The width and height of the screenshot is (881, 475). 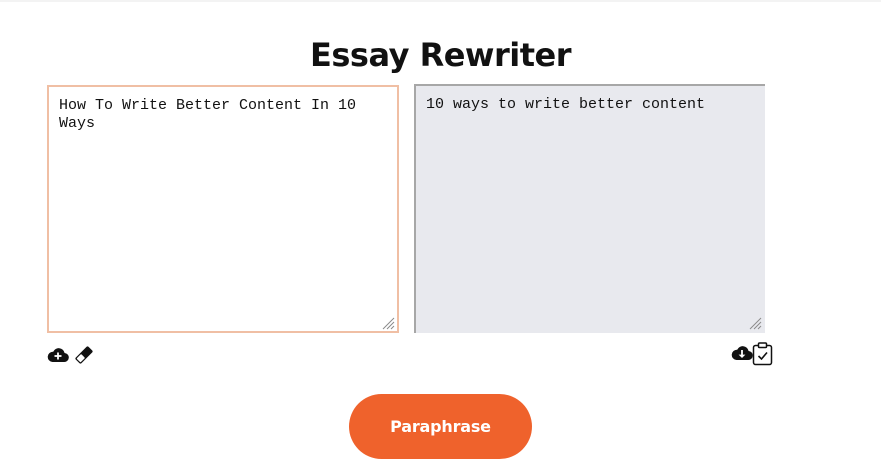 What do you see at coordinates (742, 353) in the screenshot?
I see `cloud-download-icon` at bounding box center [742, 353].